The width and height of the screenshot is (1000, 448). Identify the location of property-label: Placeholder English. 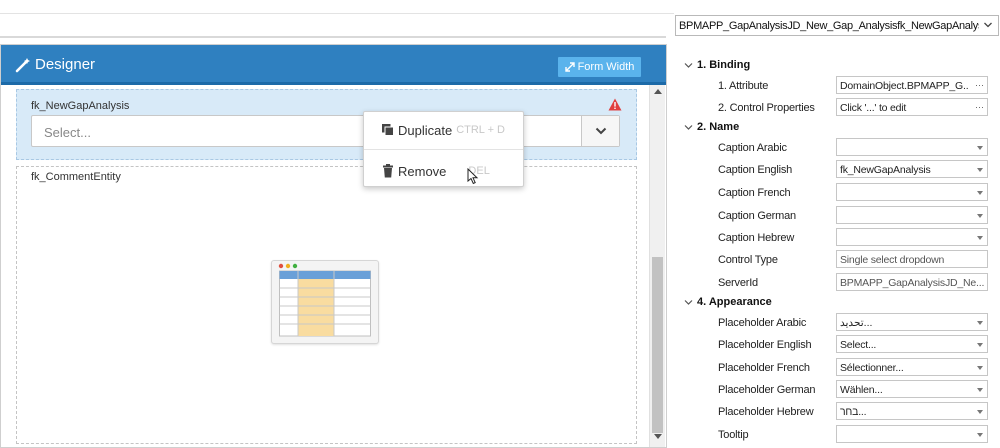
(765, 345).